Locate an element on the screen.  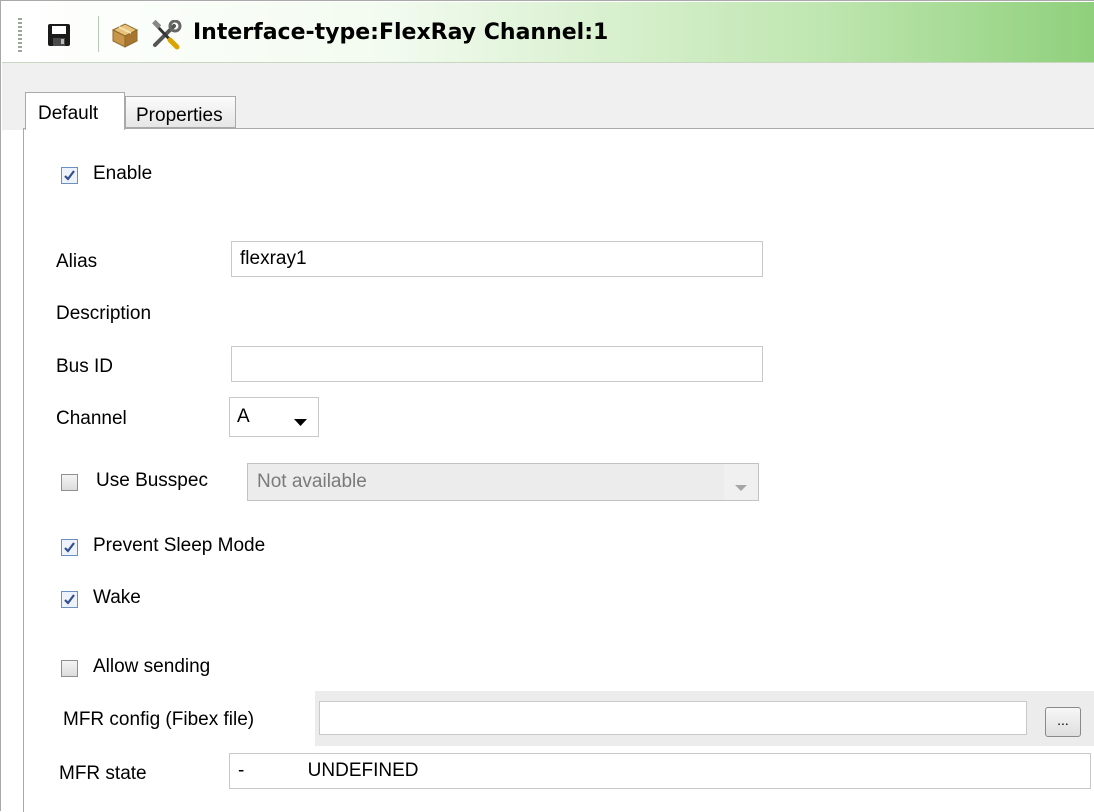
prevent-sleep-label: Prevent Sleep Mode is located at coordinates (179, 545).